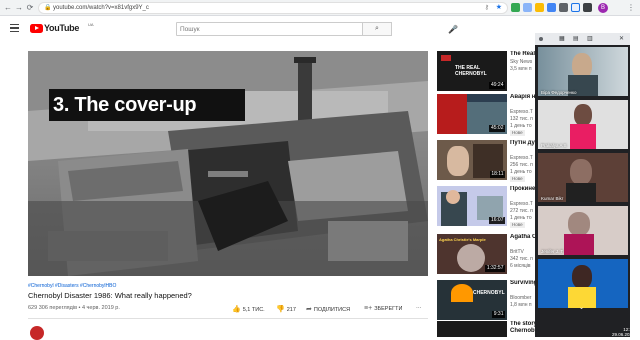 This screenshot has height=340, width=640. What do you see at coordinates (497, 85) in the screenshot?
I see `video-duration: 49:24` at bounding box center [497, 85].